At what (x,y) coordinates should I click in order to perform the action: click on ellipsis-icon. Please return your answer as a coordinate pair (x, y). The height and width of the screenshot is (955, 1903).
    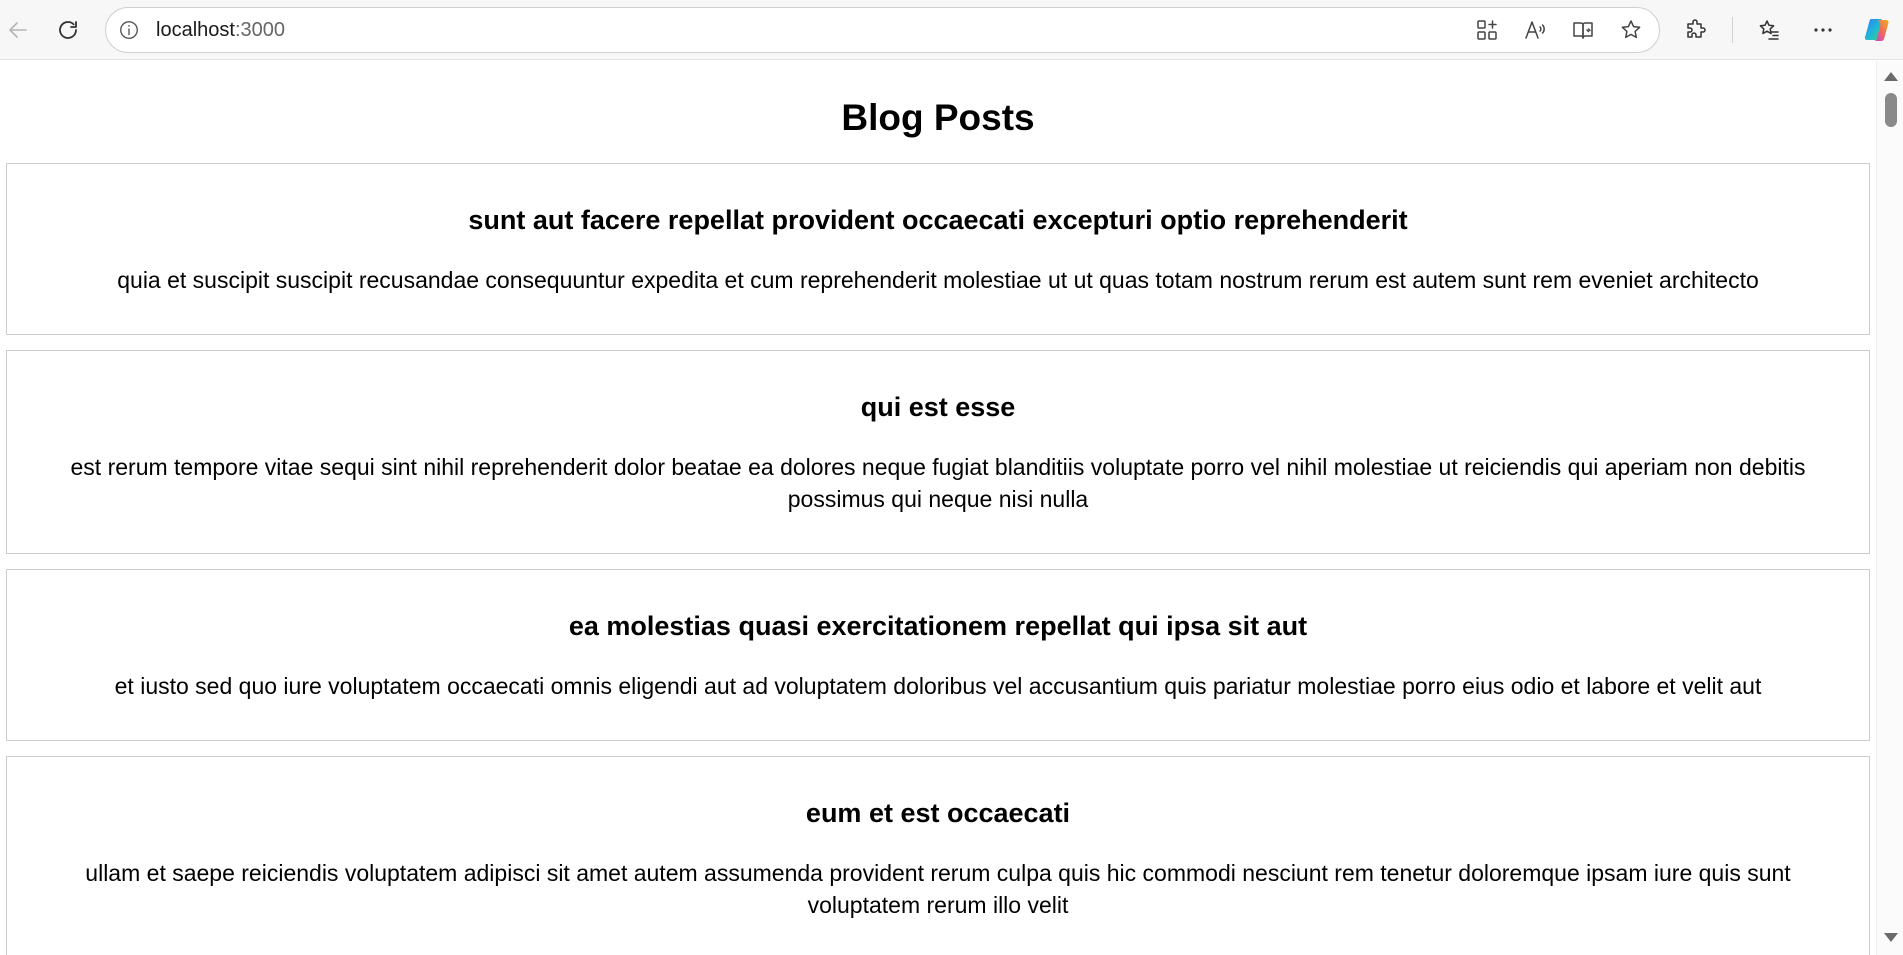
    Looking at the image, I should click on (1823, 30).